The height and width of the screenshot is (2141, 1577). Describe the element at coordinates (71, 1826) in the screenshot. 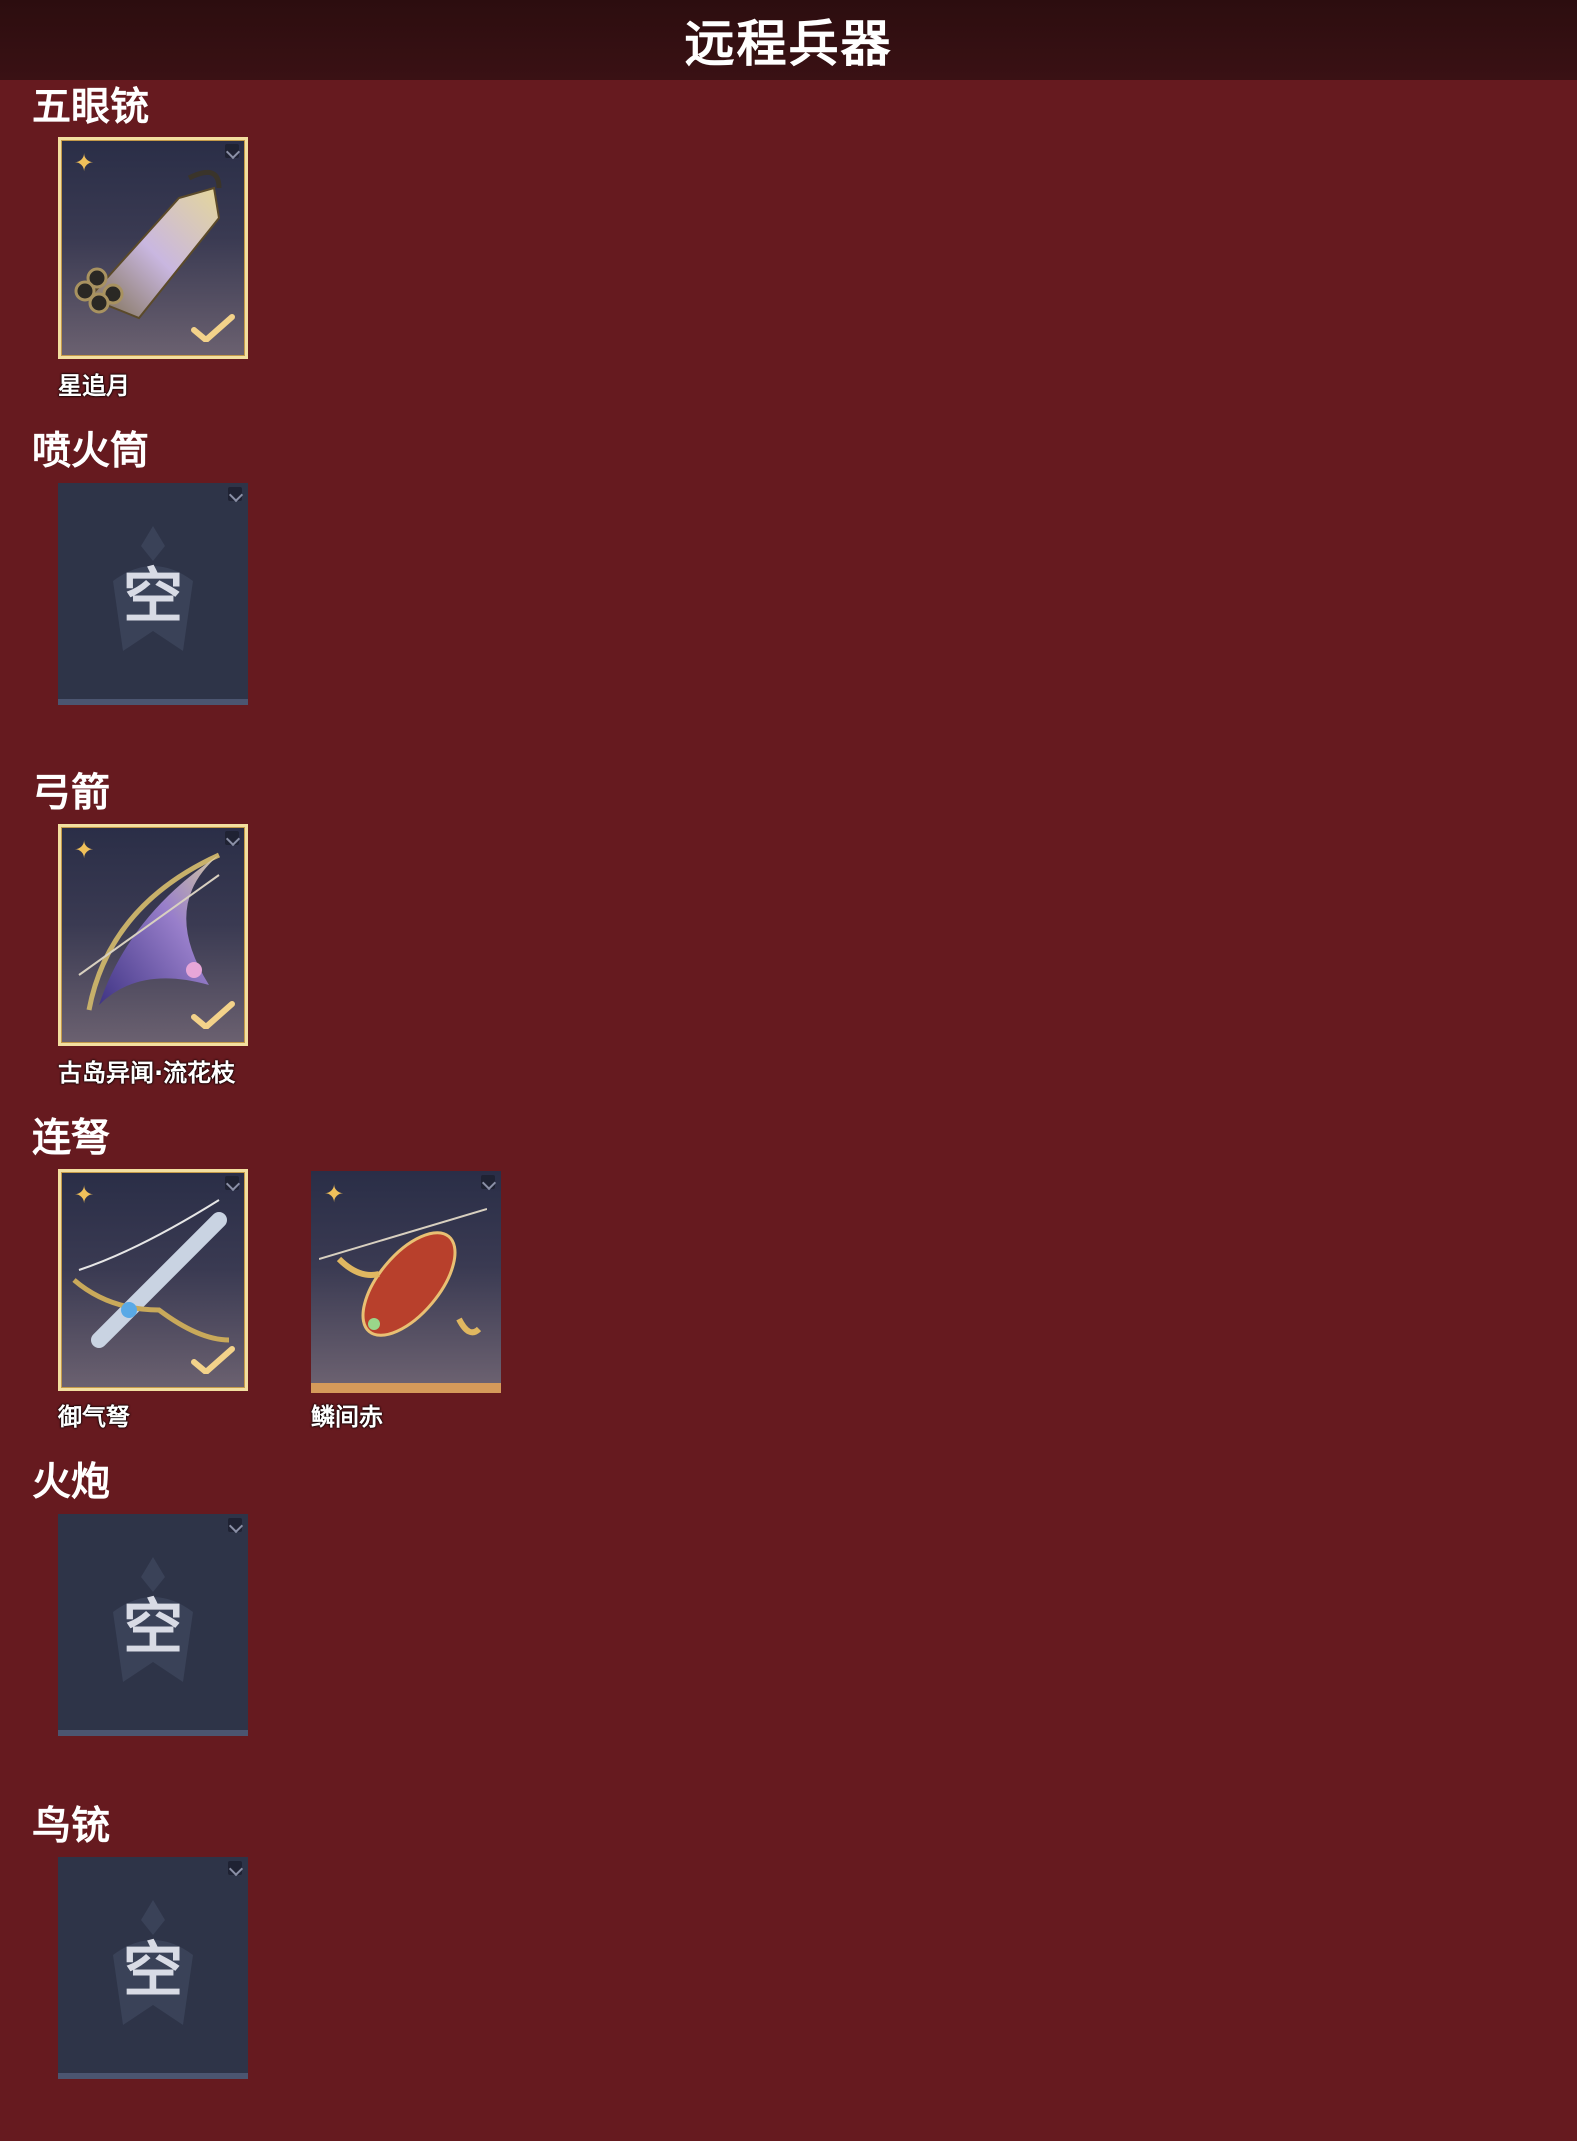

I see `section-title-niaochong: 鸟铳` at that location.